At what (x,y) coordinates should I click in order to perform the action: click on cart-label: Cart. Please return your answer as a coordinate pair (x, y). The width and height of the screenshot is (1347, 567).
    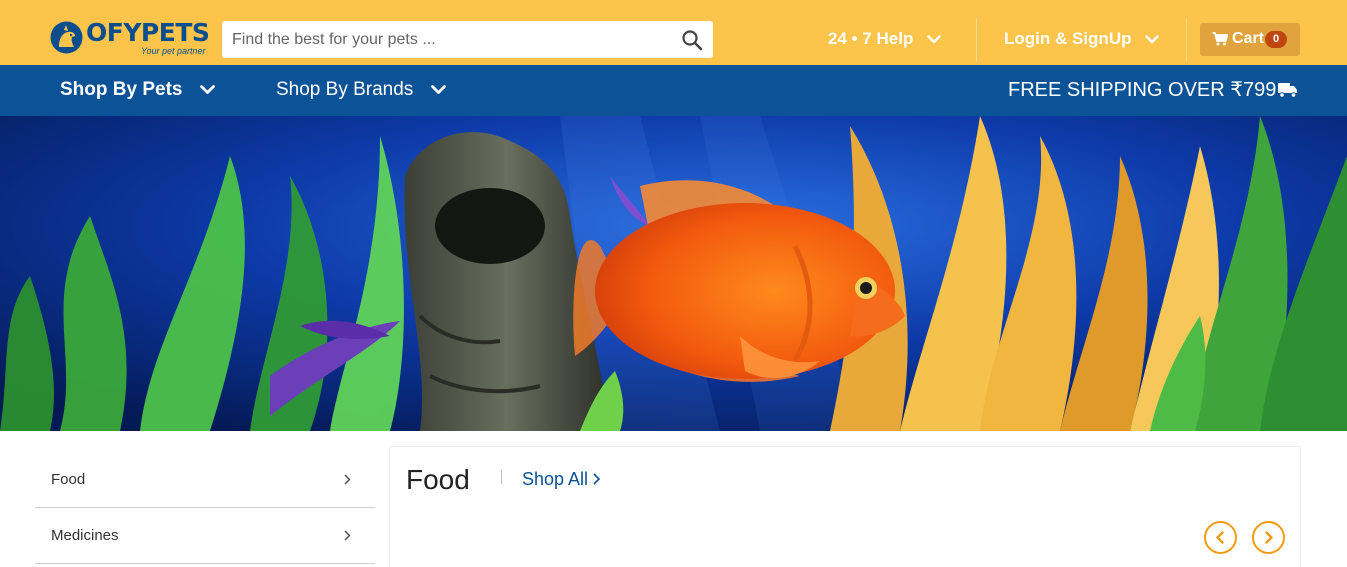
    Looking at the image, I should click on (1248, 38).